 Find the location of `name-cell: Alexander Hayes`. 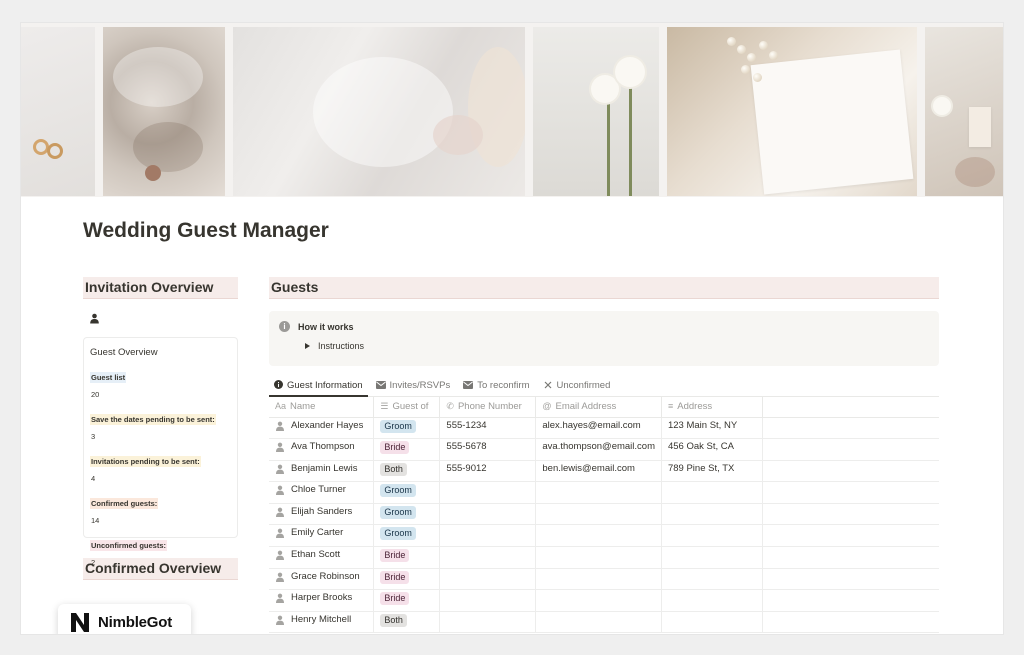

name-cell: Alexander Hayes is located at coordinates (322, 428).